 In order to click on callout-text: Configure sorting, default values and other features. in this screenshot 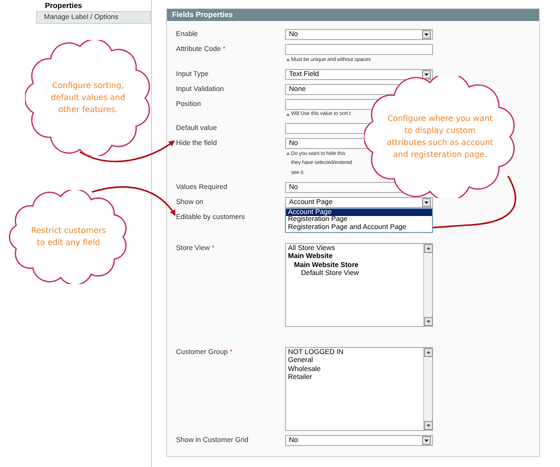, I will do `click(88, 98)`.